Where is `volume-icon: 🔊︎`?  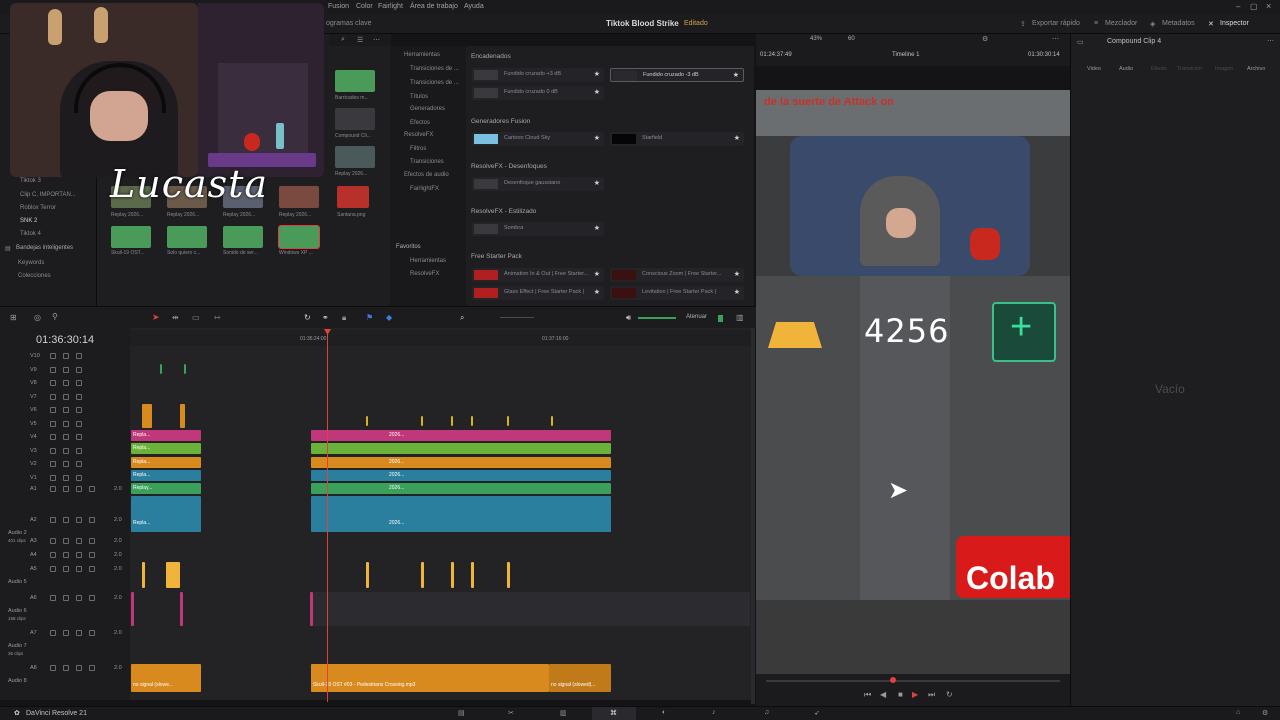 volume-icon: 🔊︎ is located at coordinates (628, 318).